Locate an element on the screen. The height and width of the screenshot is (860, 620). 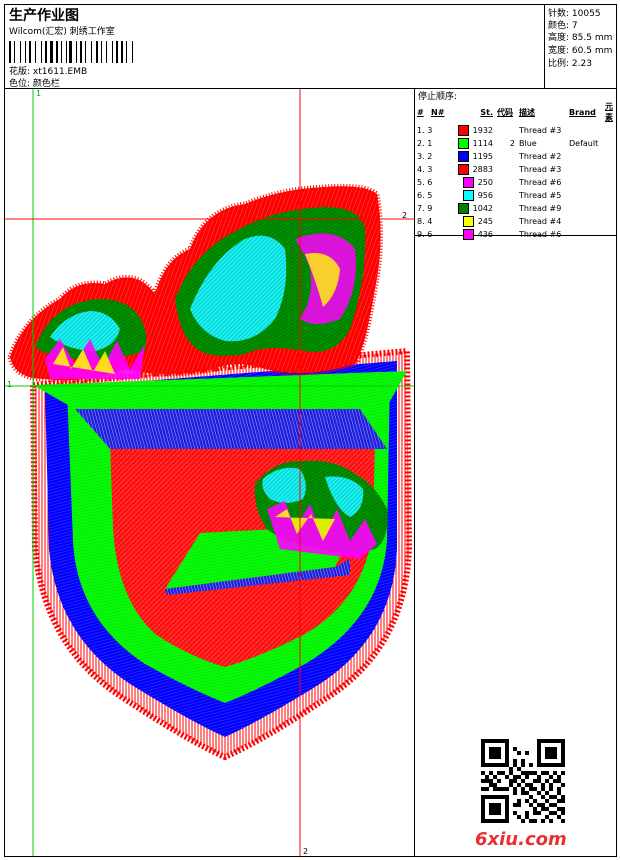
color-line: 色位: 颜色栏 is located at coordinates (34, 82).